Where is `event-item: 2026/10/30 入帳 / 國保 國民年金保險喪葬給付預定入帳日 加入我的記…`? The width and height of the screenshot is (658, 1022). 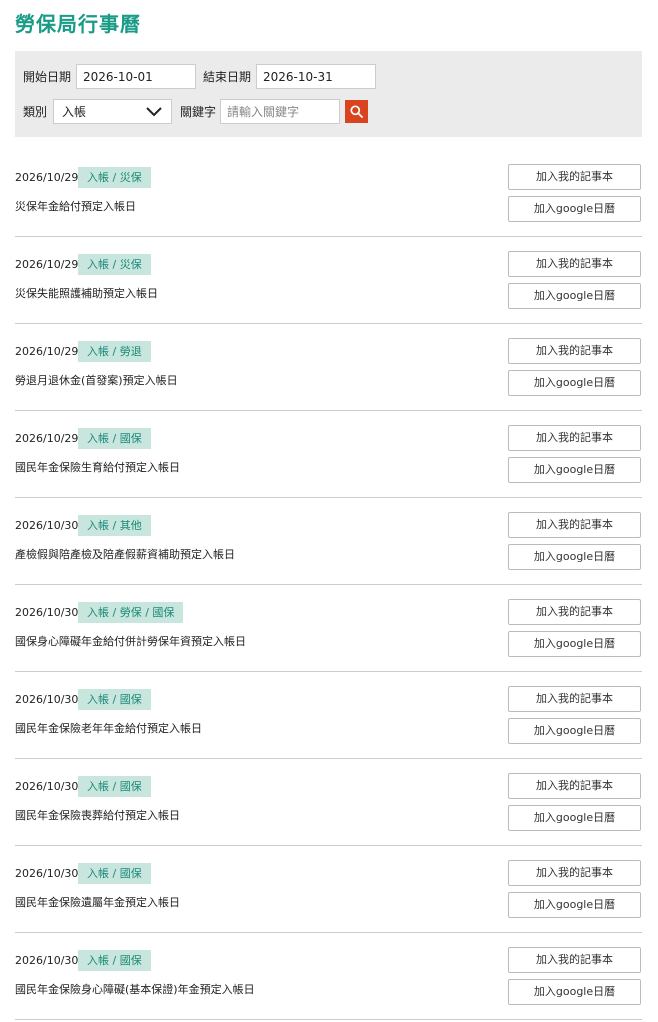 event-item: 2026/10/30 入帳 / 國保 國民年金保險喪葬給付預定入帳日 加入我的記… is located at coordinates (328, 802).